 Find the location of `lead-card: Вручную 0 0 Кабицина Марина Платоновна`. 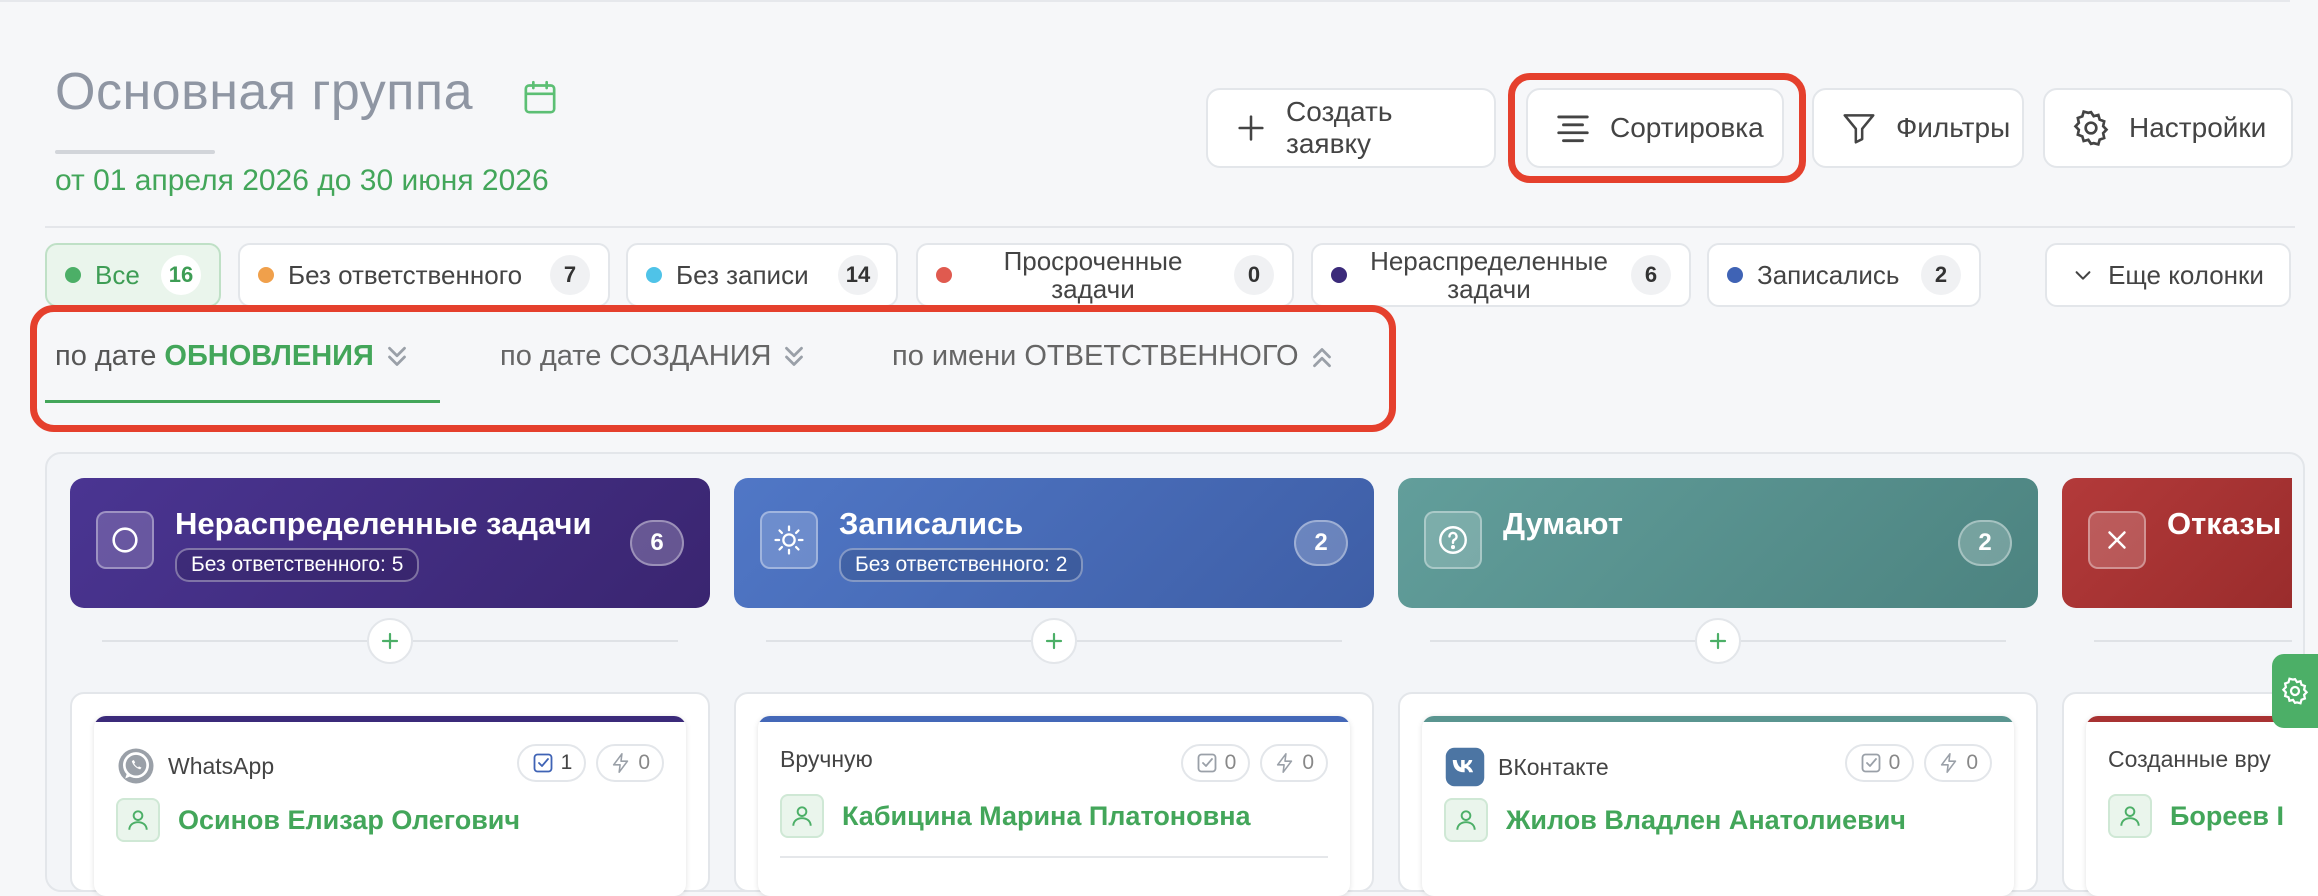

lead-card: Вручную 0 0 Кабицина Марина Платоновна is located at coordinates (1054, 806).